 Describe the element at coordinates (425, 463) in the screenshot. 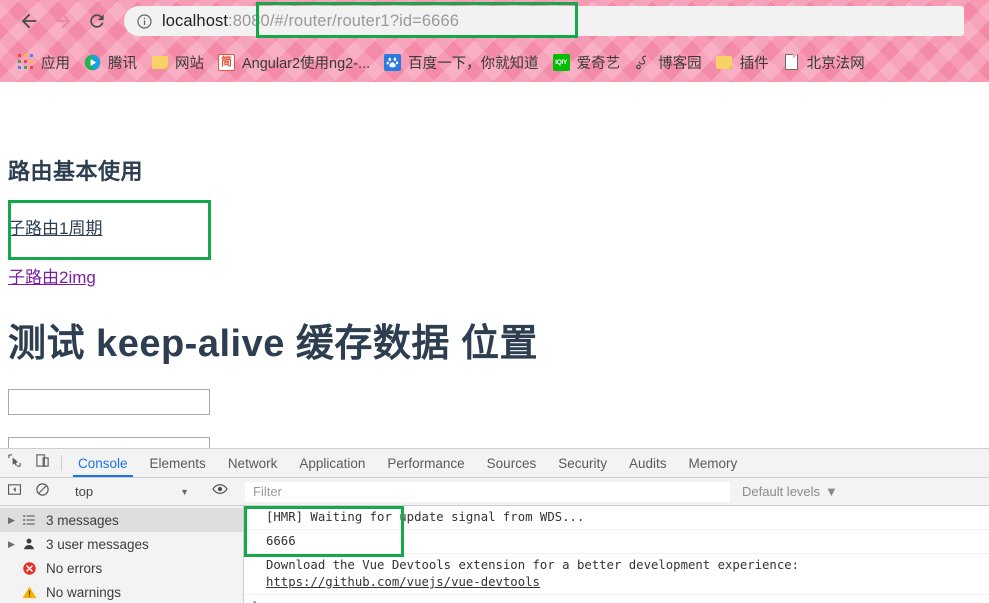

I see `tab-performance: Performance` at that location.